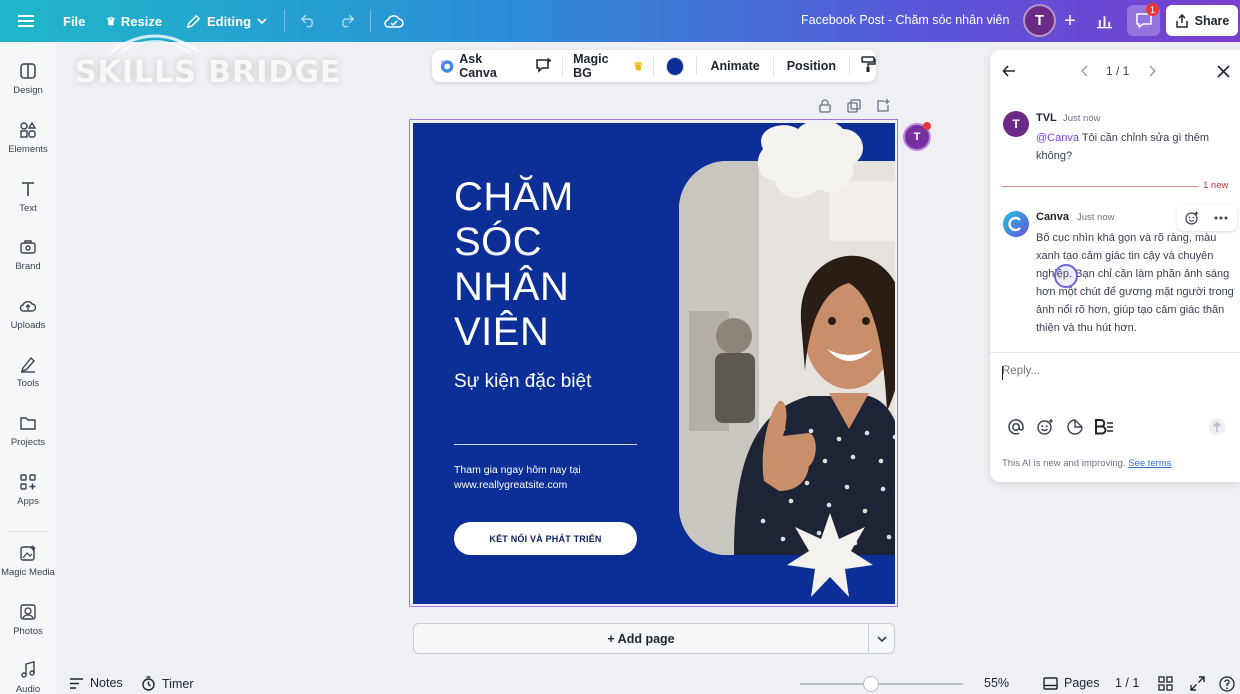 The image size is (1240, 694). Describe the element at coordinates (641, 638) in the screenshot. I see `add-page-button: + Add page` at that location.